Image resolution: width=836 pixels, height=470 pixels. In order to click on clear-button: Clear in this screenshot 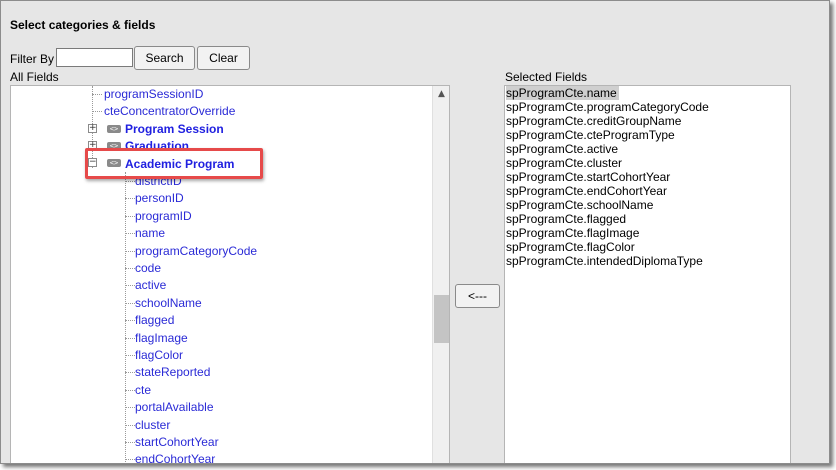, I will do `click(223, 58)`.